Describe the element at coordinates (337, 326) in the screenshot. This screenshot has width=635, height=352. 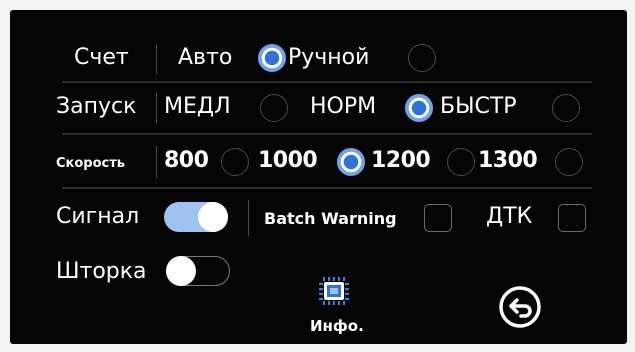
I see `info-label: Инфо.` at that location.